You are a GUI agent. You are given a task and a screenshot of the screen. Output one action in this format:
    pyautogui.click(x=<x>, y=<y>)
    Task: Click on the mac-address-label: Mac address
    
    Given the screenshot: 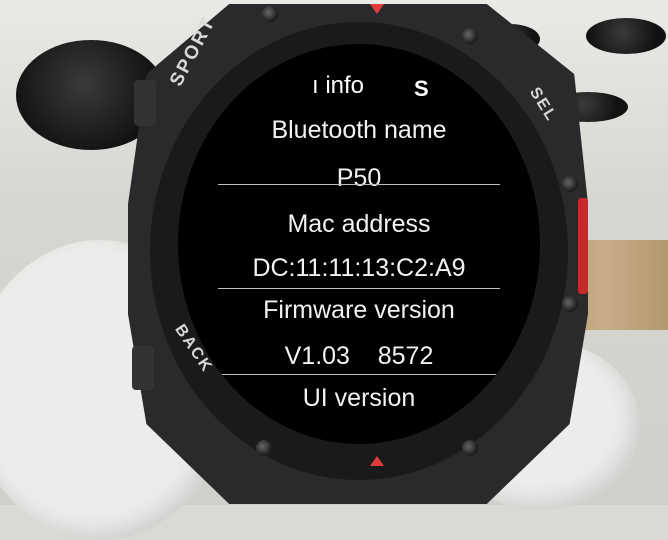 What is the action you would take?
    pyautogui.click(x=359, y=224)
    